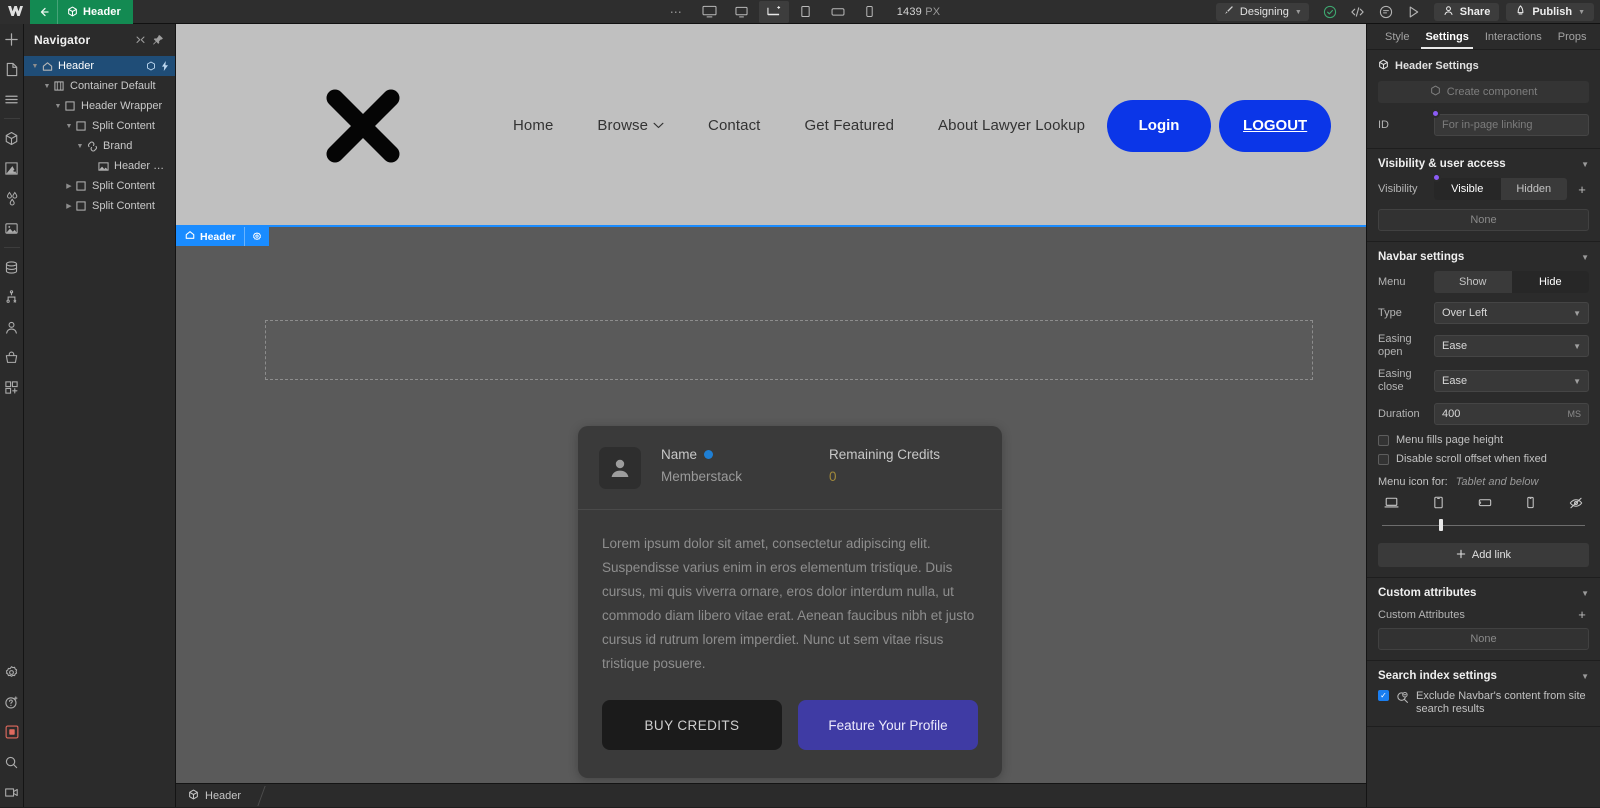 Image resolution: width=1600 pixels, height=808 pixels. What do you see at coordinates (676, 12) in the screenshot?
I see `more-options-icon: ⋯` at bounding box center [676, 12].